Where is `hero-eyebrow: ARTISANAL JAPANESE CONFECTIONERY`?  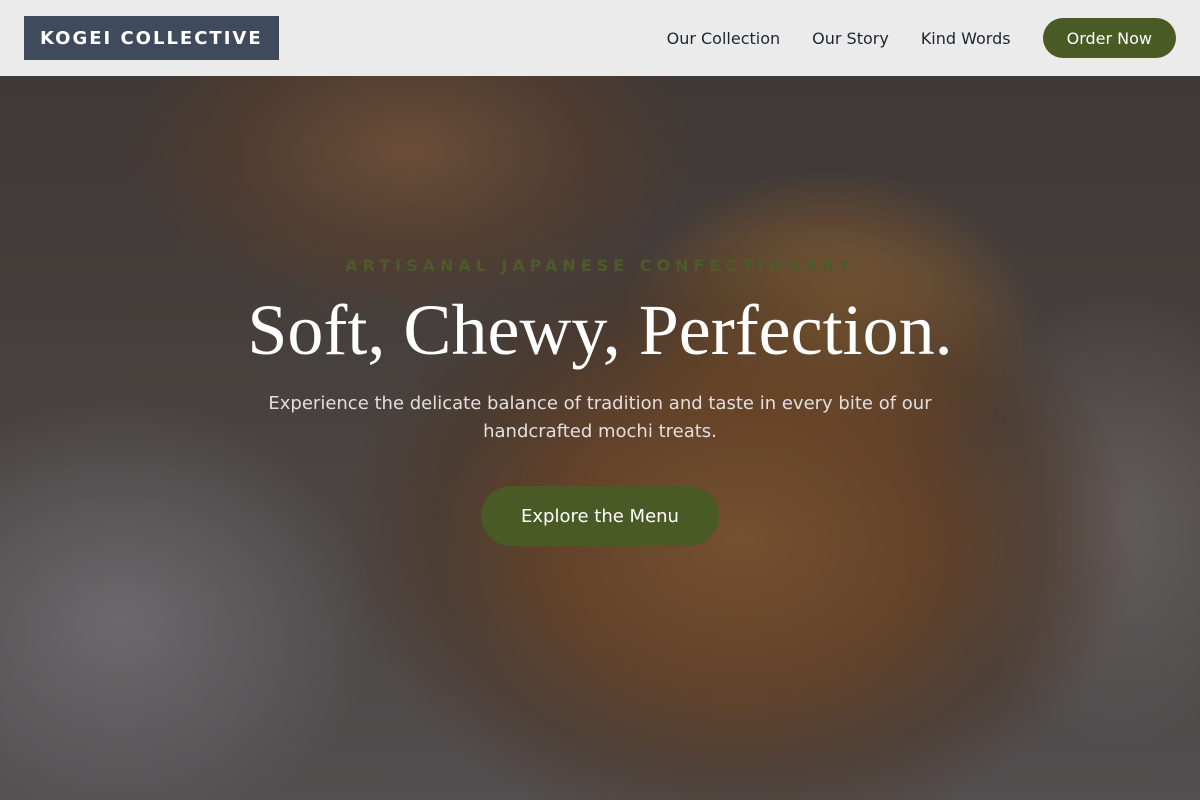
hero-eyebrow: ARTISANAL JAPANESE CONFECTIONERY is located at coordinates (600, 265).